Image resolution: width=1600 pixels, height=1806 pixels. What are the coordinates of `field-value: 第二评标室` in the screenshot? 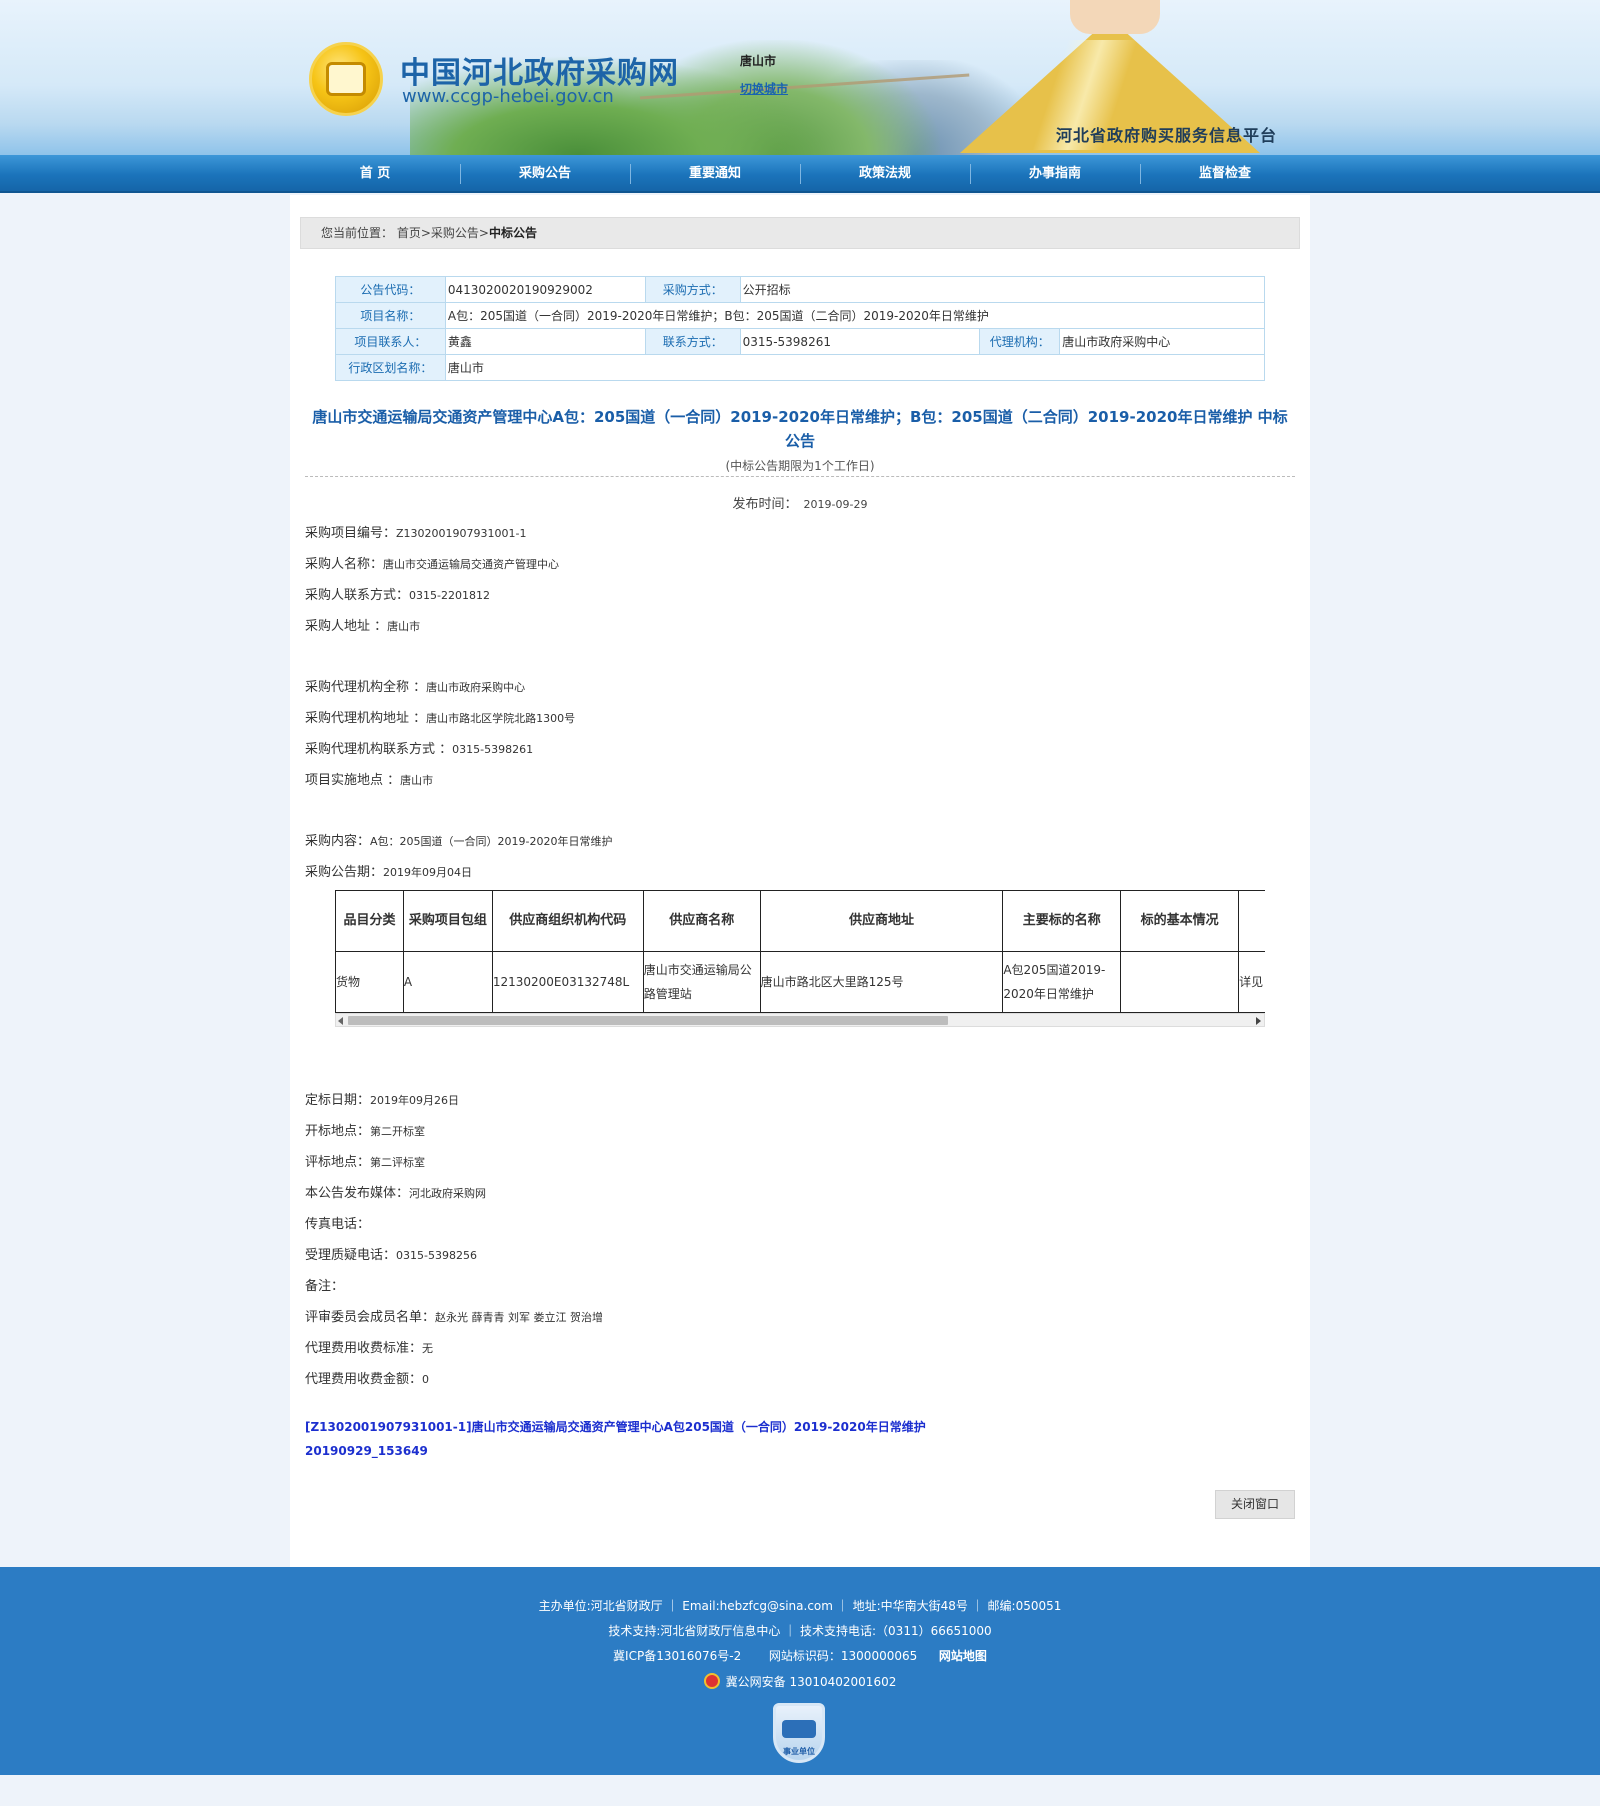 It's located at (398, 1162).